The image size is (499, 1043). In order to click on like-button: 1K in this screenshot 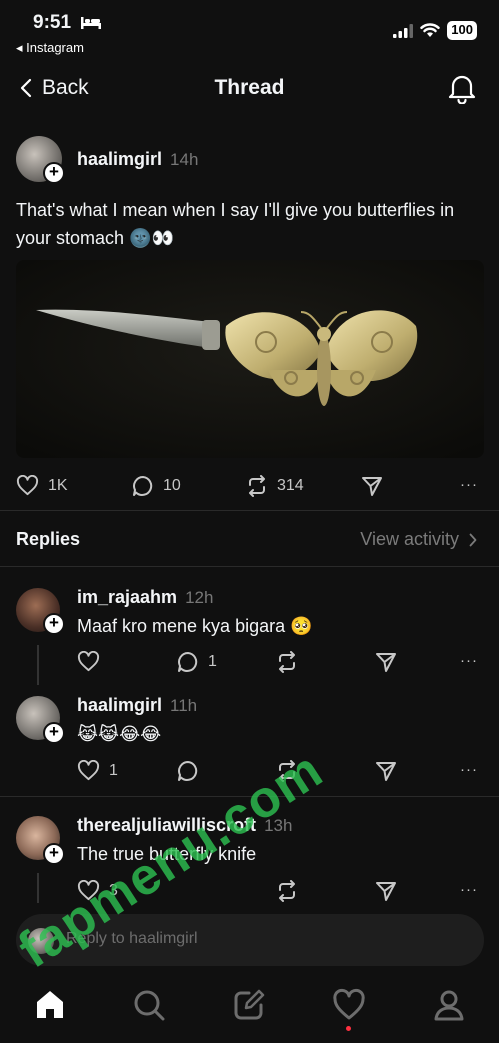, I will do `click(42, 485)`.